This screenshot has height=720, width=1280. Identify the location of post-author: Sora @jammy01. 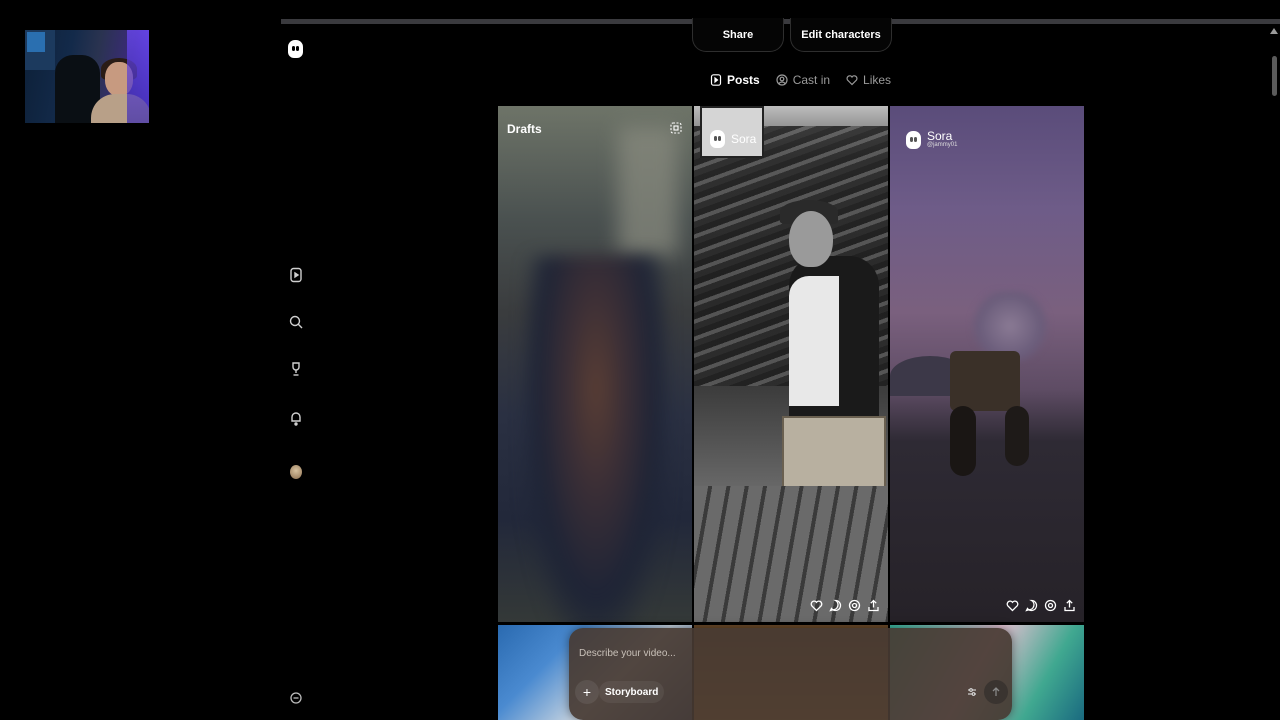
(931, 139).